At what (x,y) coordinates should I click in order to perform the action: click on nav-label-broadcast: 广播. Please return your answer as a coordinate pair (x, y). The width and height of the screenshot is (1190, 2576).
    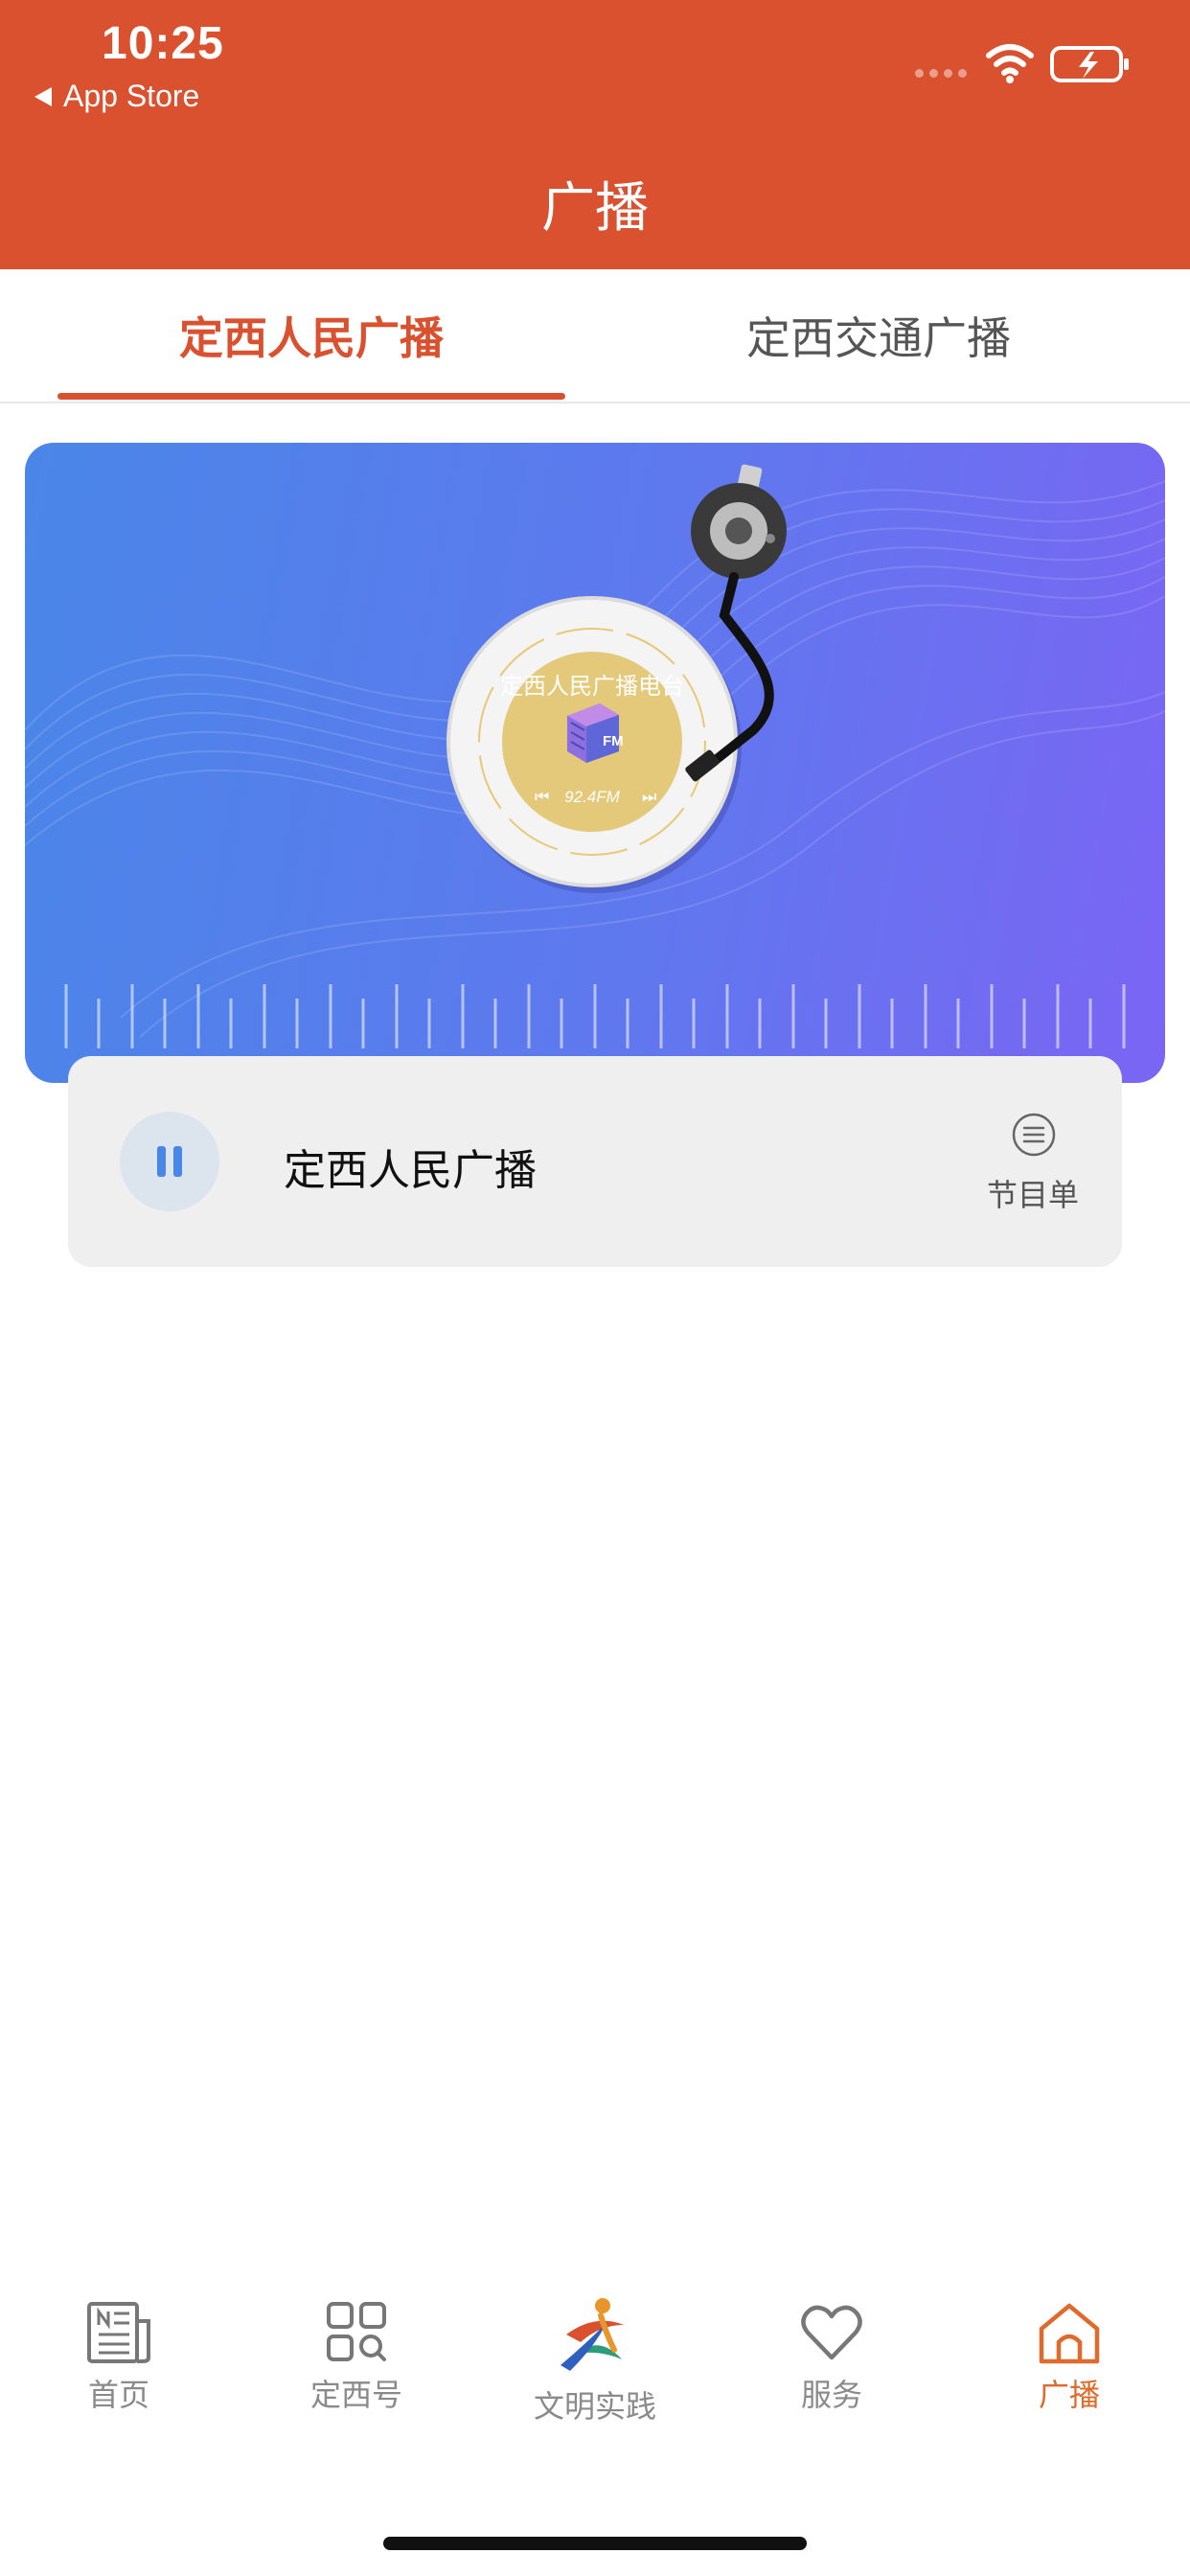
    Looking at the image, I should click on (1069, 2395).